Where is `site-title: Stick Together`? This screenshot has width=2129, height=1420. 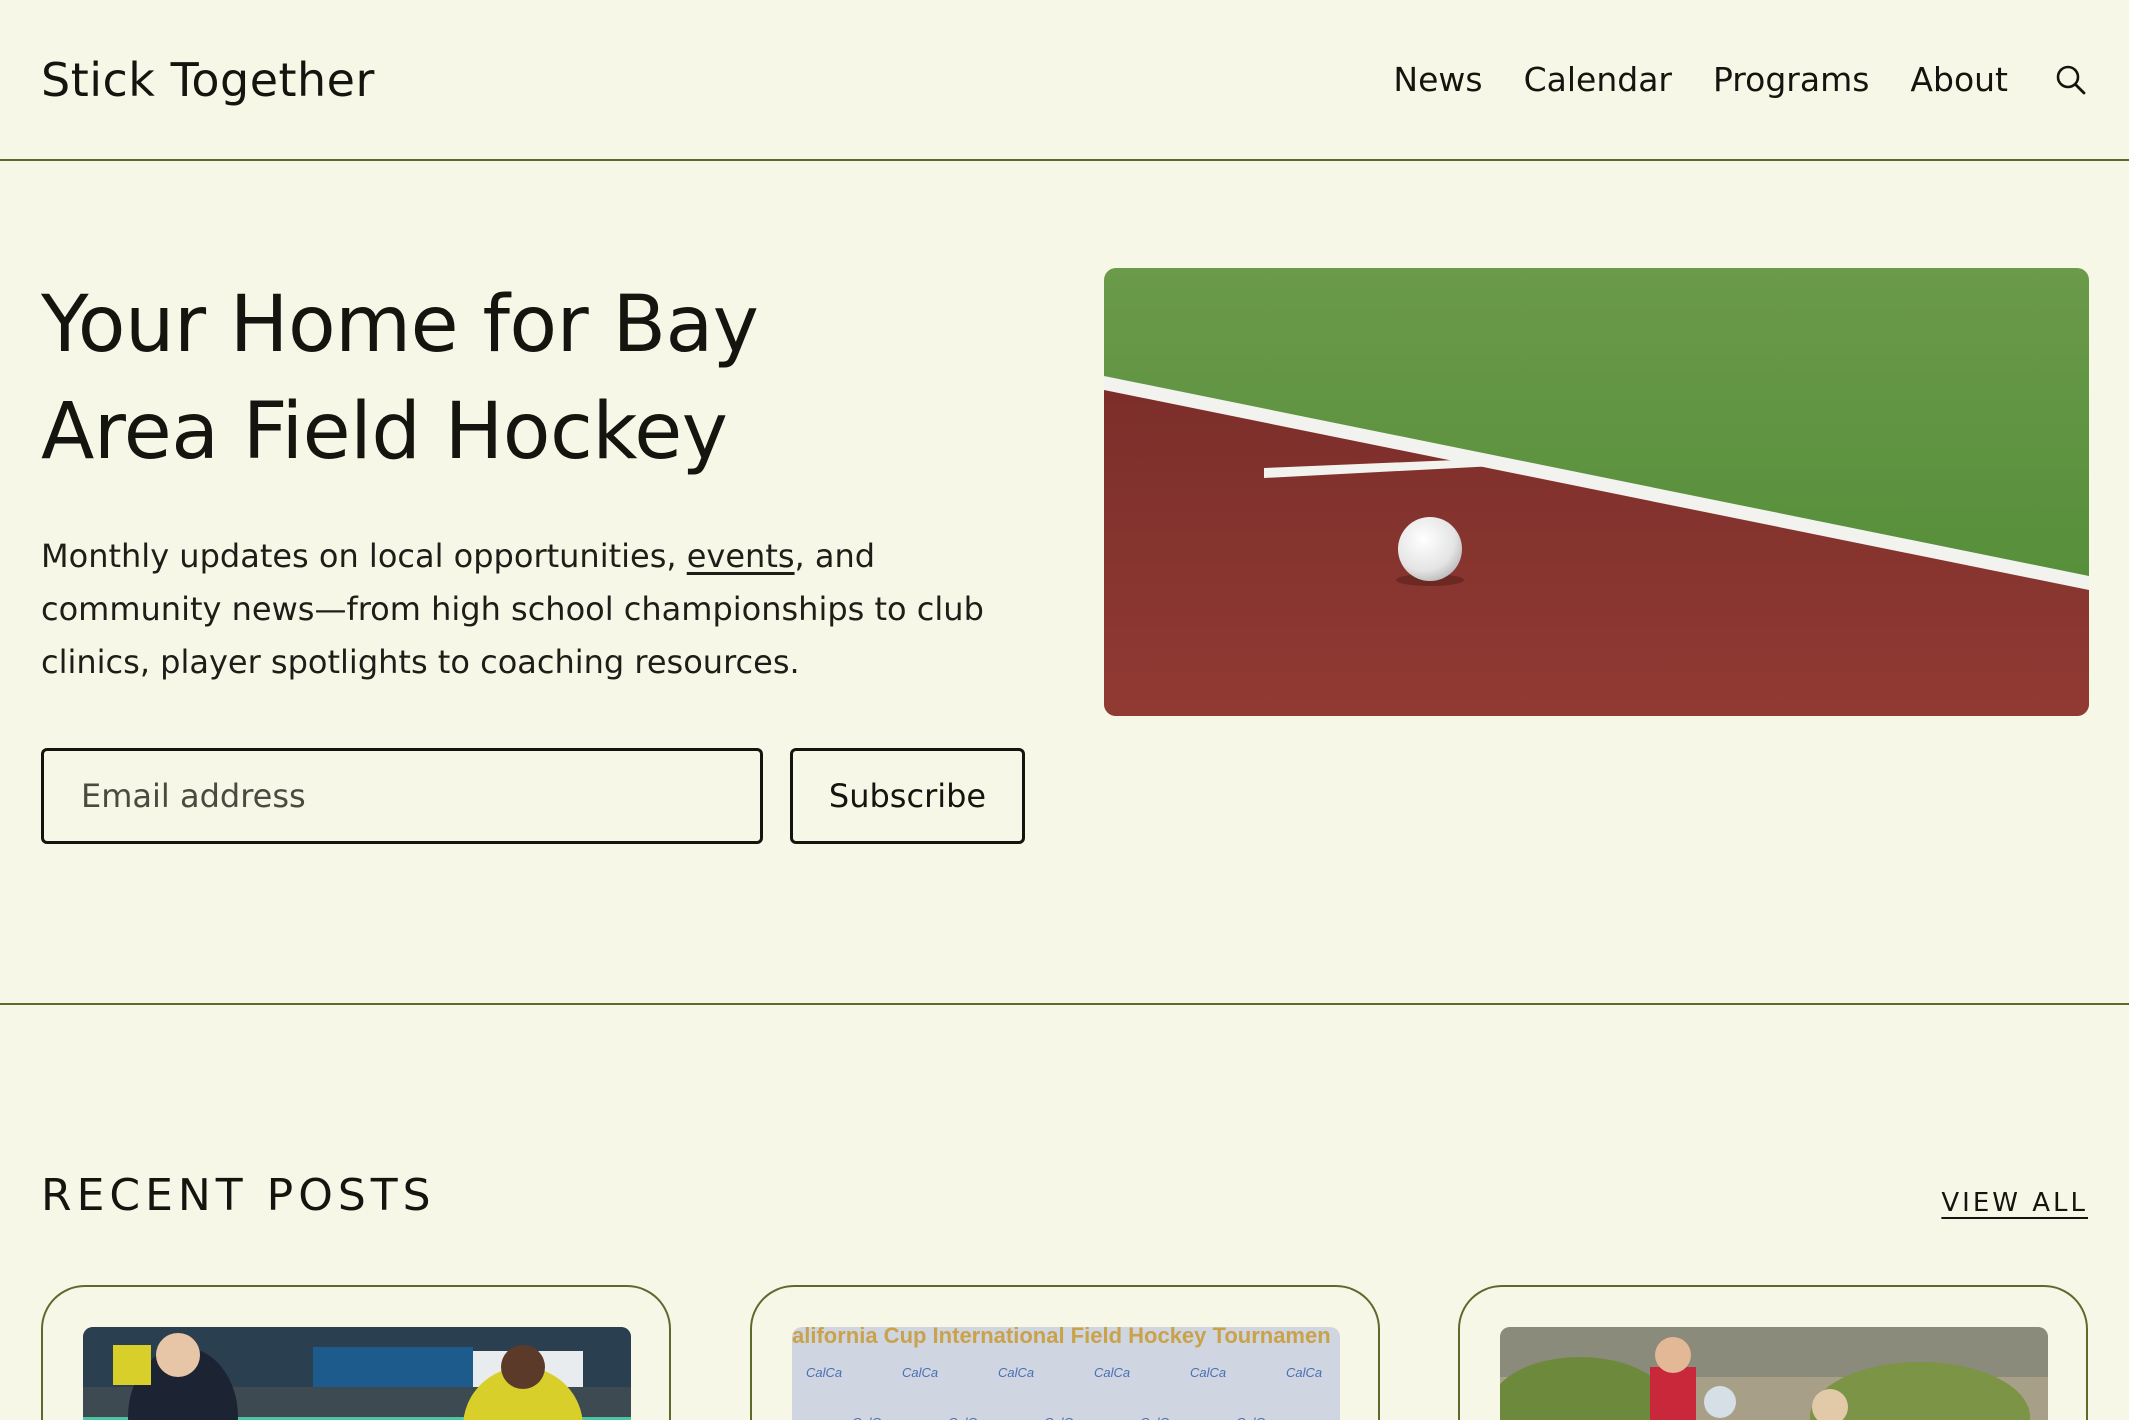
site-title: Stick Together is located at coordinates (208, 80).